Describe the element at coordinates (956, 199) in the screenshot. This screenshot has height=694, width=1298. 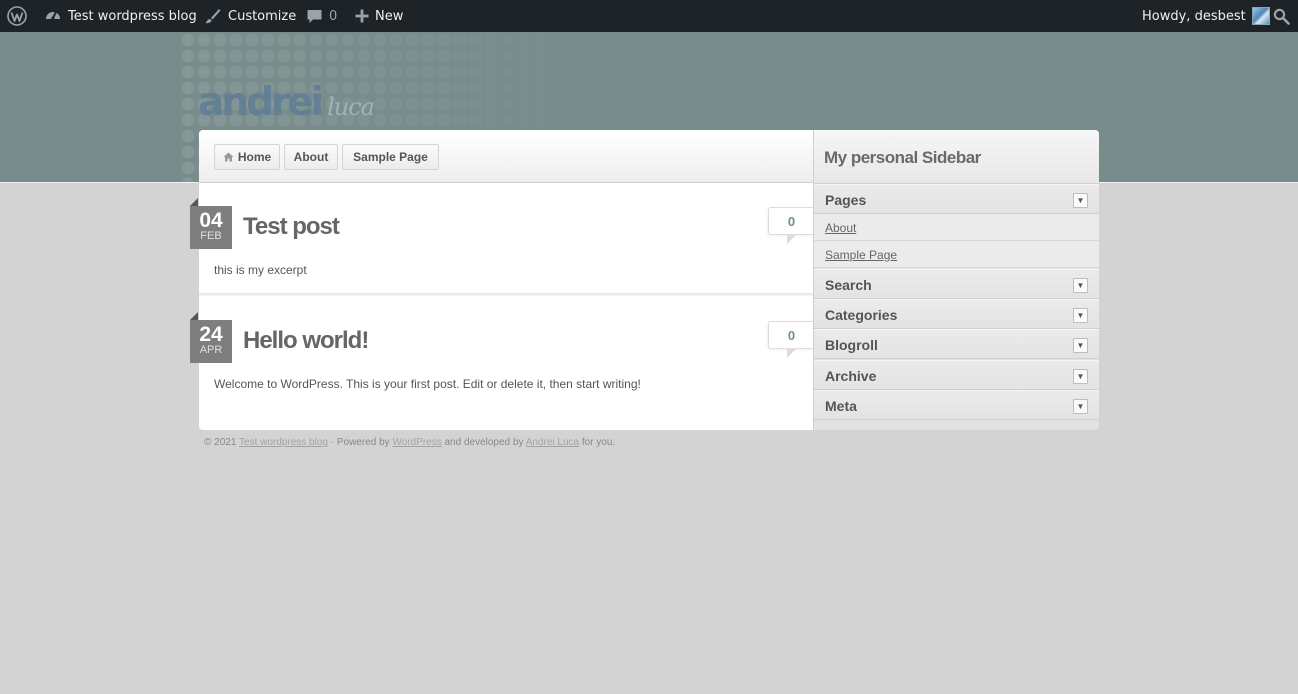
I see `widget-pages: Pages ▼` at that location.